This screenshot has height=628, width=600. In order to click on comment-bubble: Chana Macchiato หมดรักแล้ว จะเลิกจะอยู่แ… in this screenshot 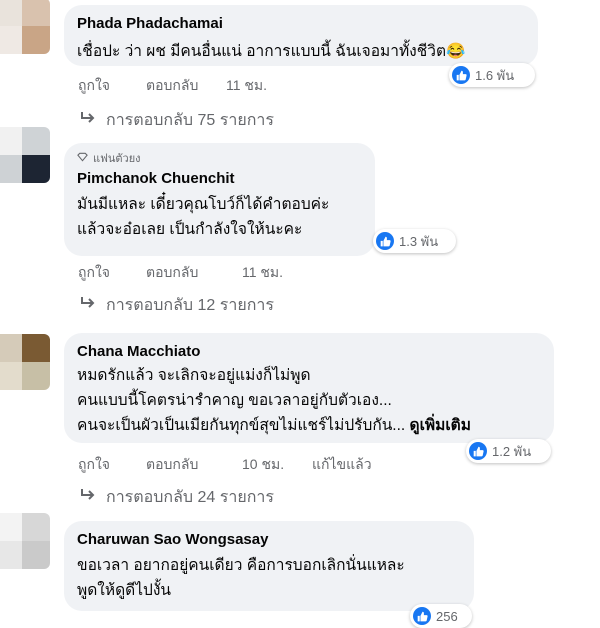, I will do `click(309, 388)`.